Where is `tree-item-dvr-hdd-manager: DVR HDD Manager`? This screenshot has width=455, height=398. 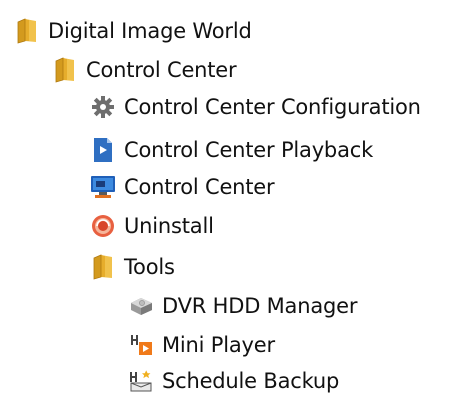
tree-item-dvr-hdd-manager: DVR HDD Manager is located at coordinates (242, 306).